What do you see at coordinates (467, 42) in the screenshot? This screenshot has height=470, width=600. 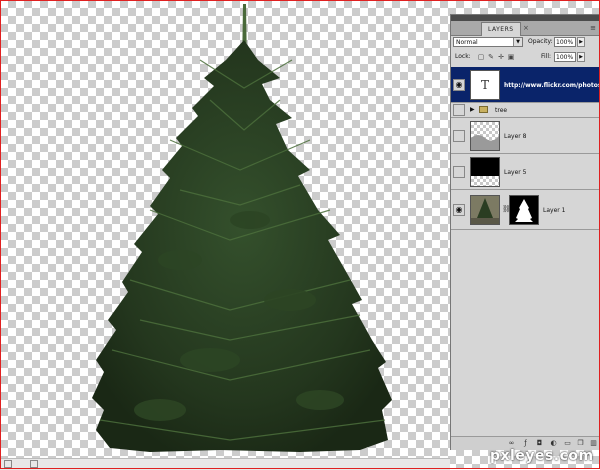 I see `blend-mode-value: Normal` at bounding box center [467, 42].